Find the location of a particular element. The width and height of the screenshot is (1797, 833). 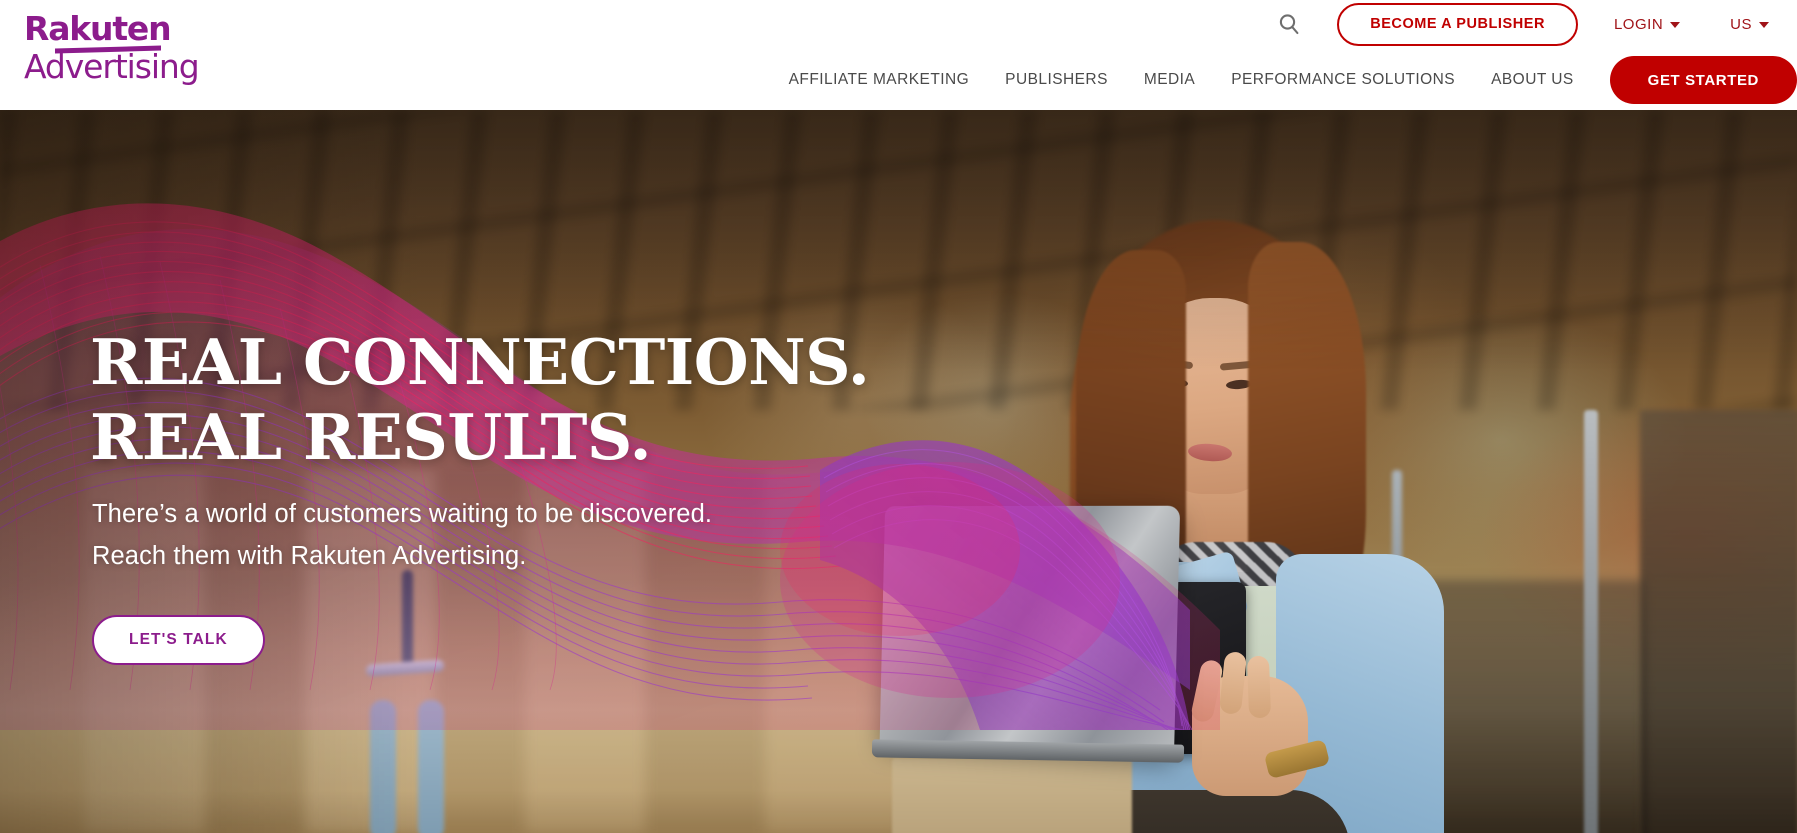

login-menu: LOGIN is located at coordinates (1647, 24).